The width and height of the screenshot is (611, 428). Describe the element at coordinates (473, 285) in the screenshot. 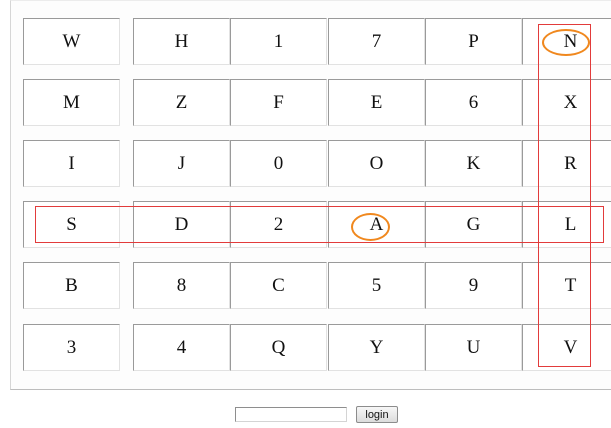

I see `key-9: 9` at that location.